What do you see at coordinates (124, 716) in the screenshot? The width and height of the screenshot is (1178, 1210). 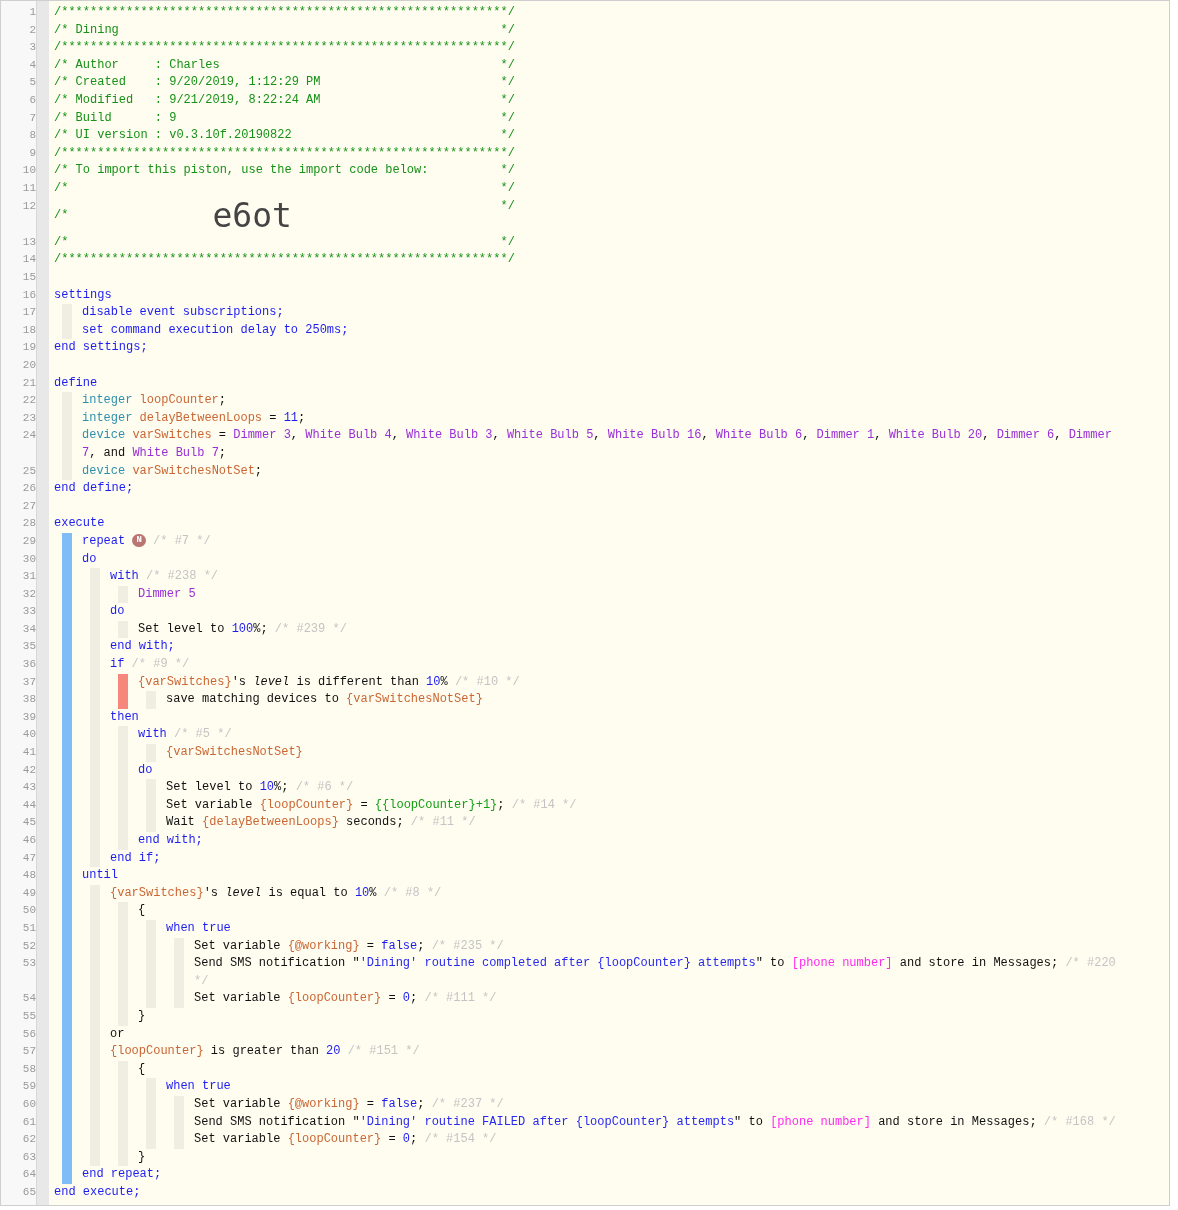 I see `code-text: then` at bounding box center [124, 716].